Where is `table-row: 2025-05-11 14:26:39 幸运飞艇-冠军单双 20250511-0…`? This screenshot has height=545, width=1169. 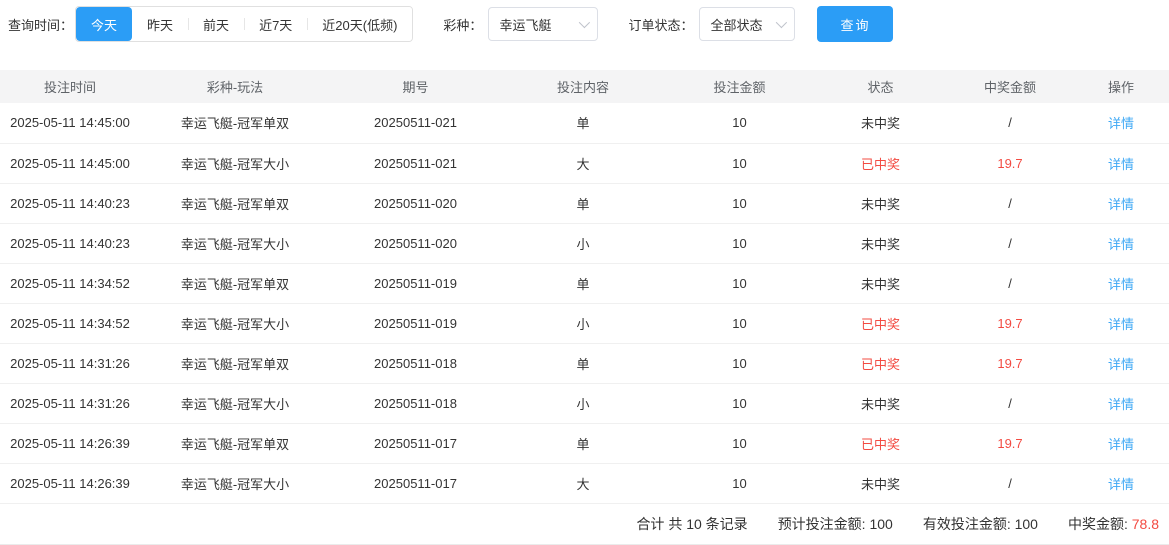
table-row: 2025-05-11 14:26:39 幸运飞艇-冠军单双 20250511-0… is located at coordinates (584, 443).